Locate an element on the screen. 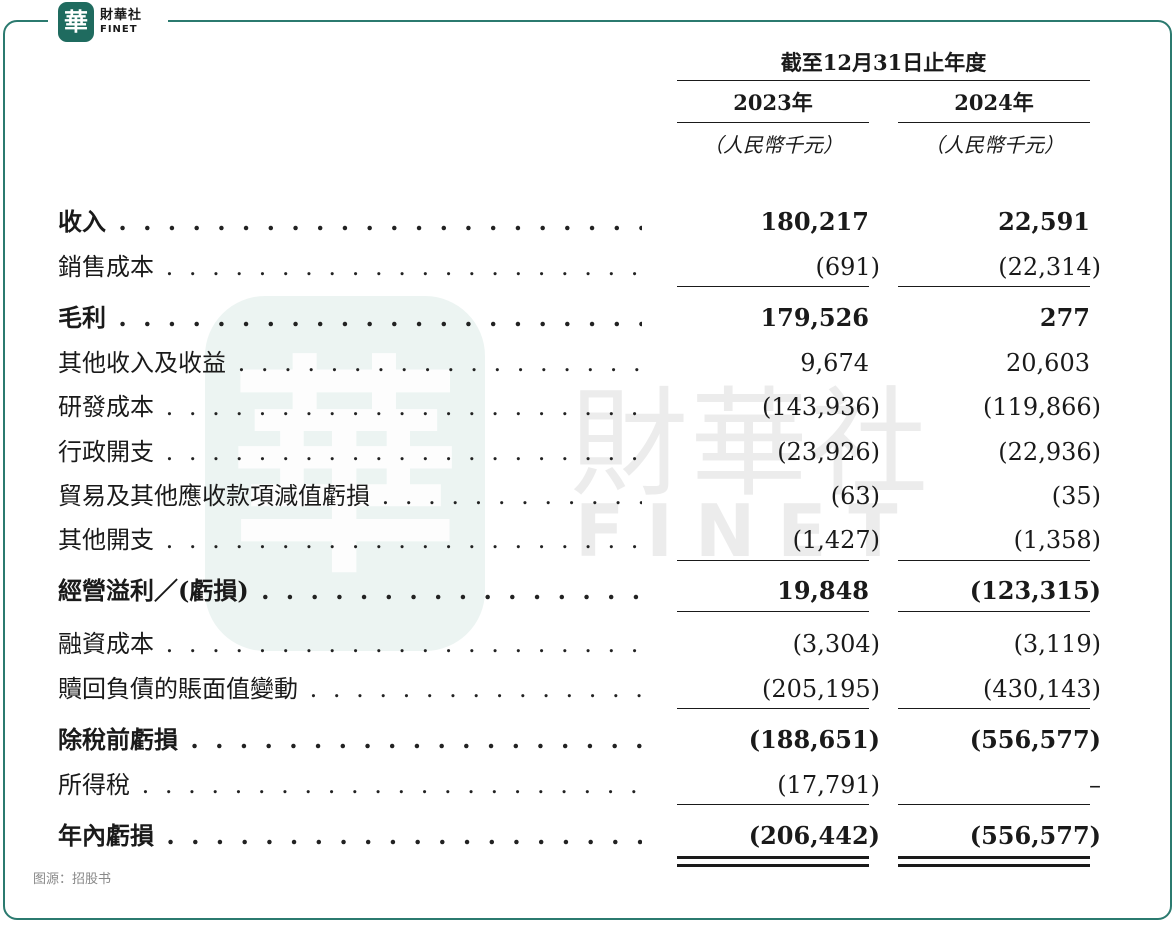 This screenshot has width=1176, height=943. rule-after-operating-2023 is located at coordinates (773, 611).